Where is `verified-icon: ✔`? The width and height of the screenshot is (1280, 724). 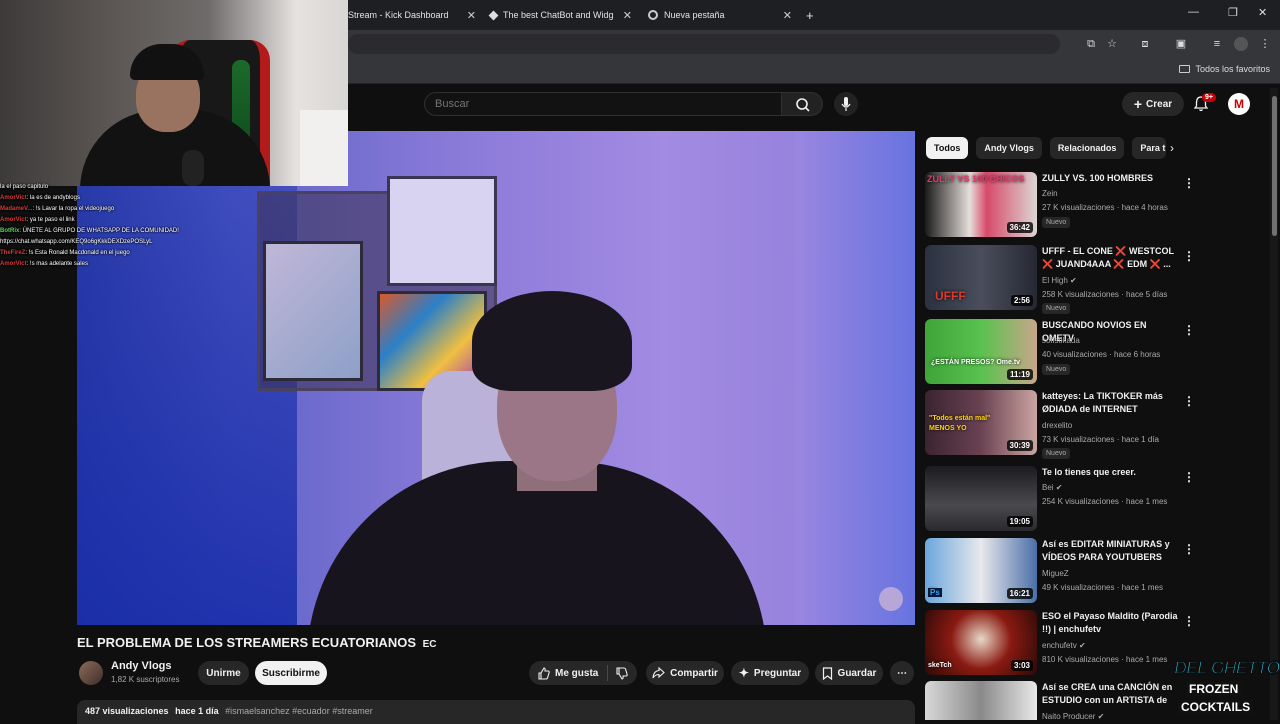
verified-icon: ✔ is located at coordinates (1073, 280).